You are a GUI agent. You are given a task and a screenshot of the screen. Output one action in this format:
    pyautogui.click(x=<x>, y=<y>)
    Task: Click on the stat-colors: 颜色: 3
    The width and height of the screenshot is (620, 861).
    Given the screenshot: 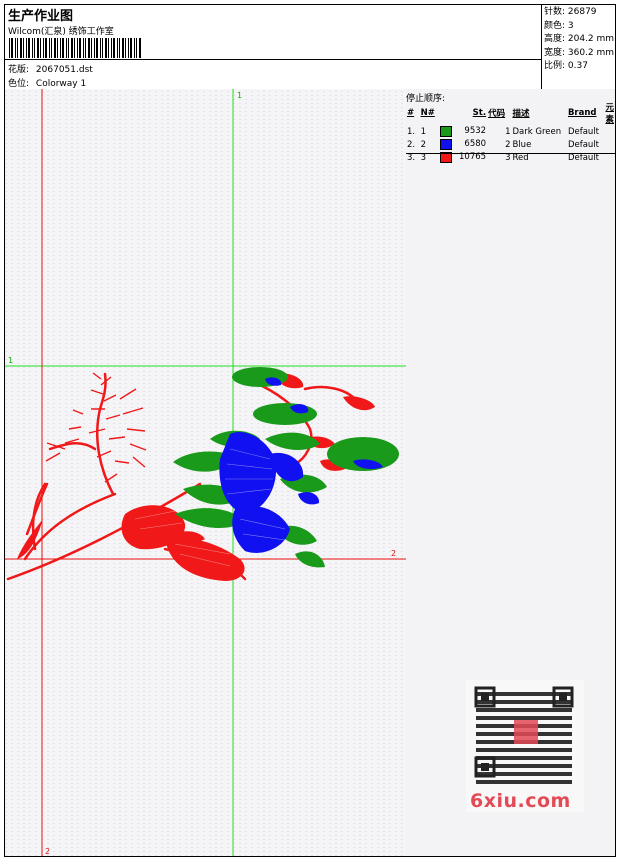 What is the action you would take?
    pyautogui.click(x=559, y=25)
    